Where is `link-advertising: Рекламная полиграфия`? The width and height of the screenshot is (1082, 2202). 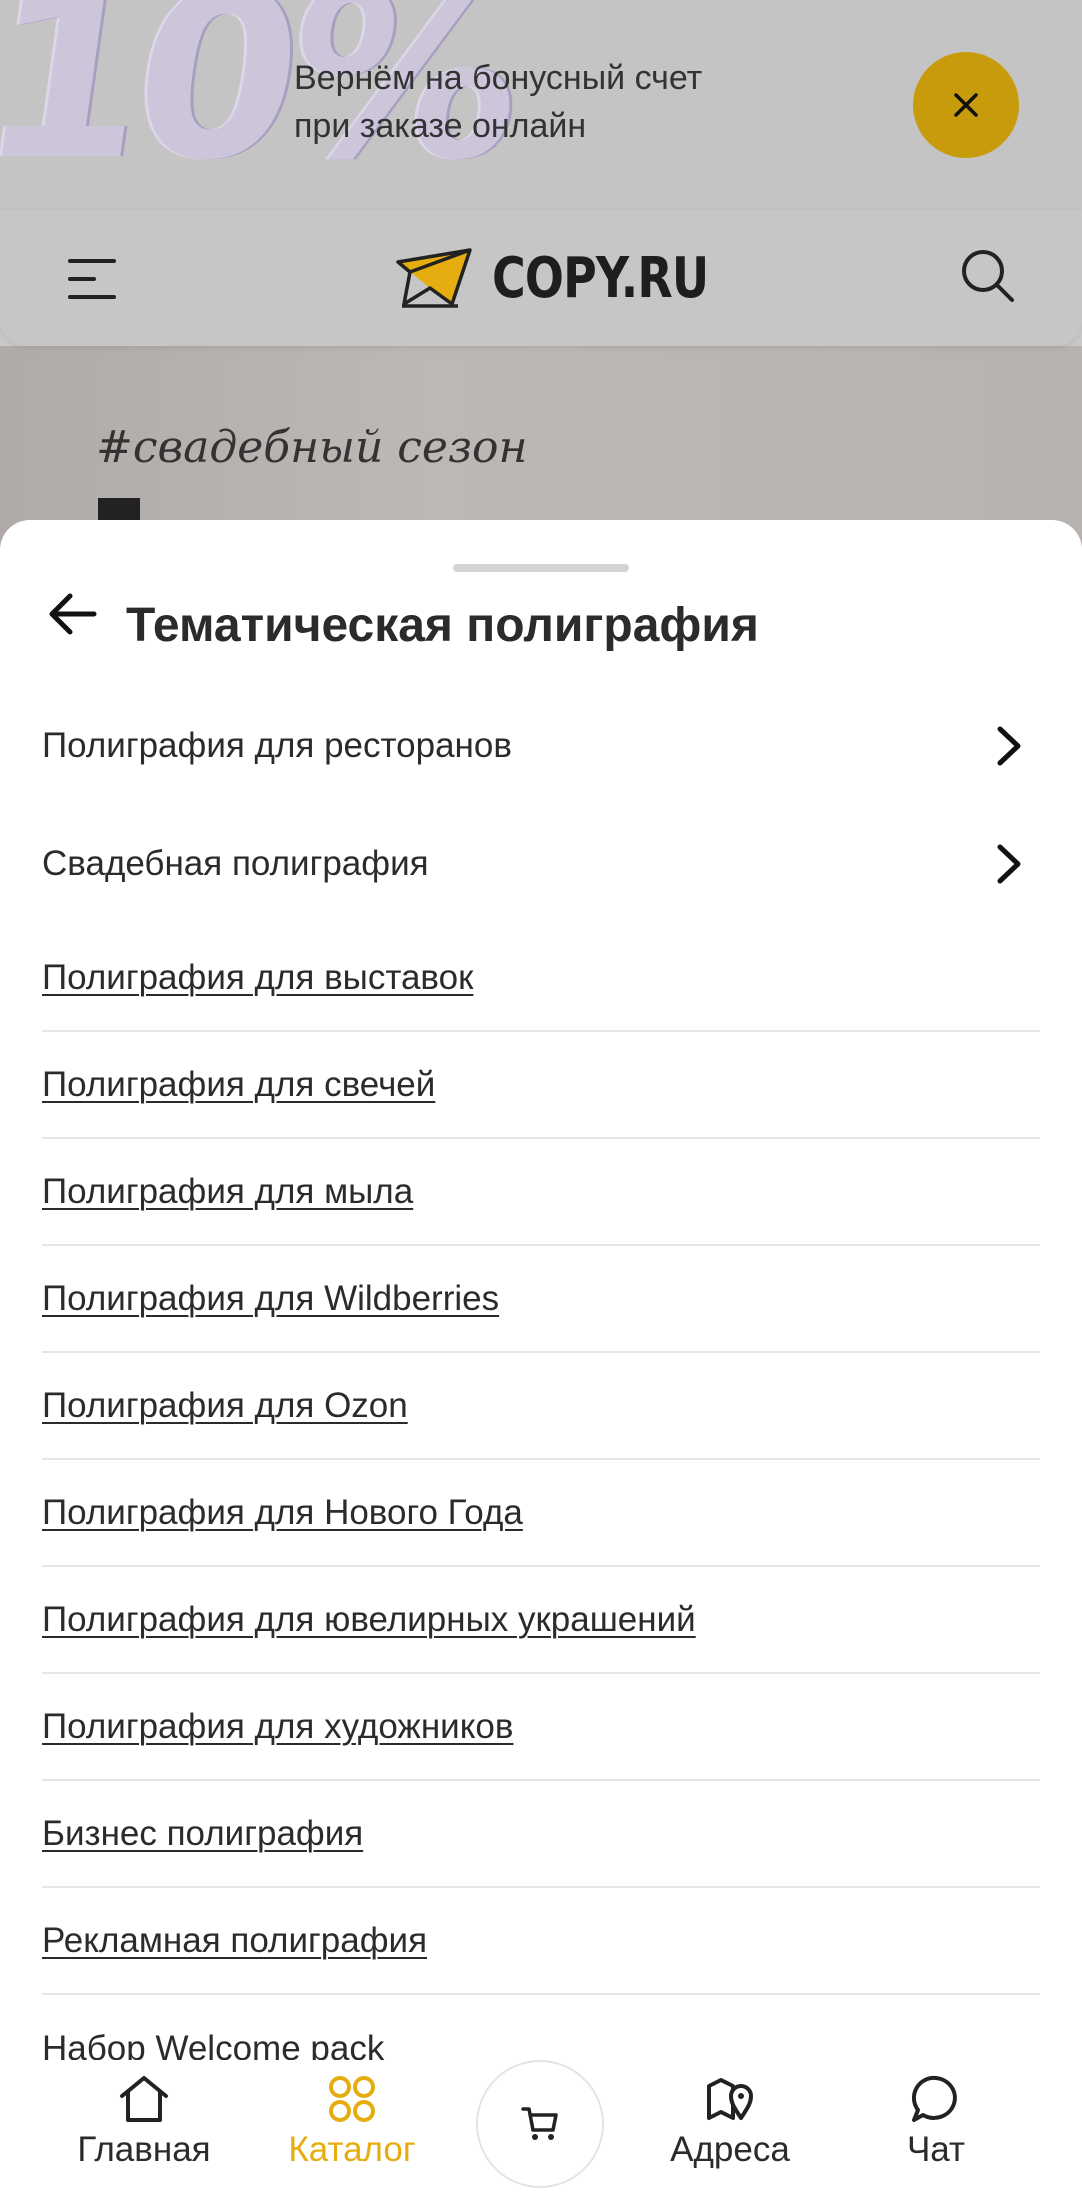
link-advertising: Рекламная полиграфия is located at coordinates (234, 1941).